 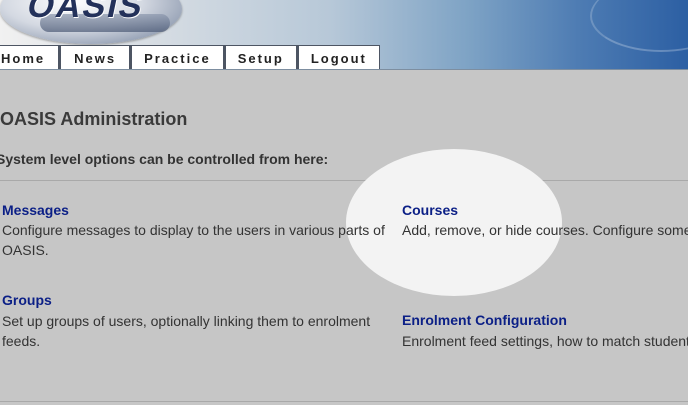 I want to click on tab-setup: Setup, so click(x=260, y=57).